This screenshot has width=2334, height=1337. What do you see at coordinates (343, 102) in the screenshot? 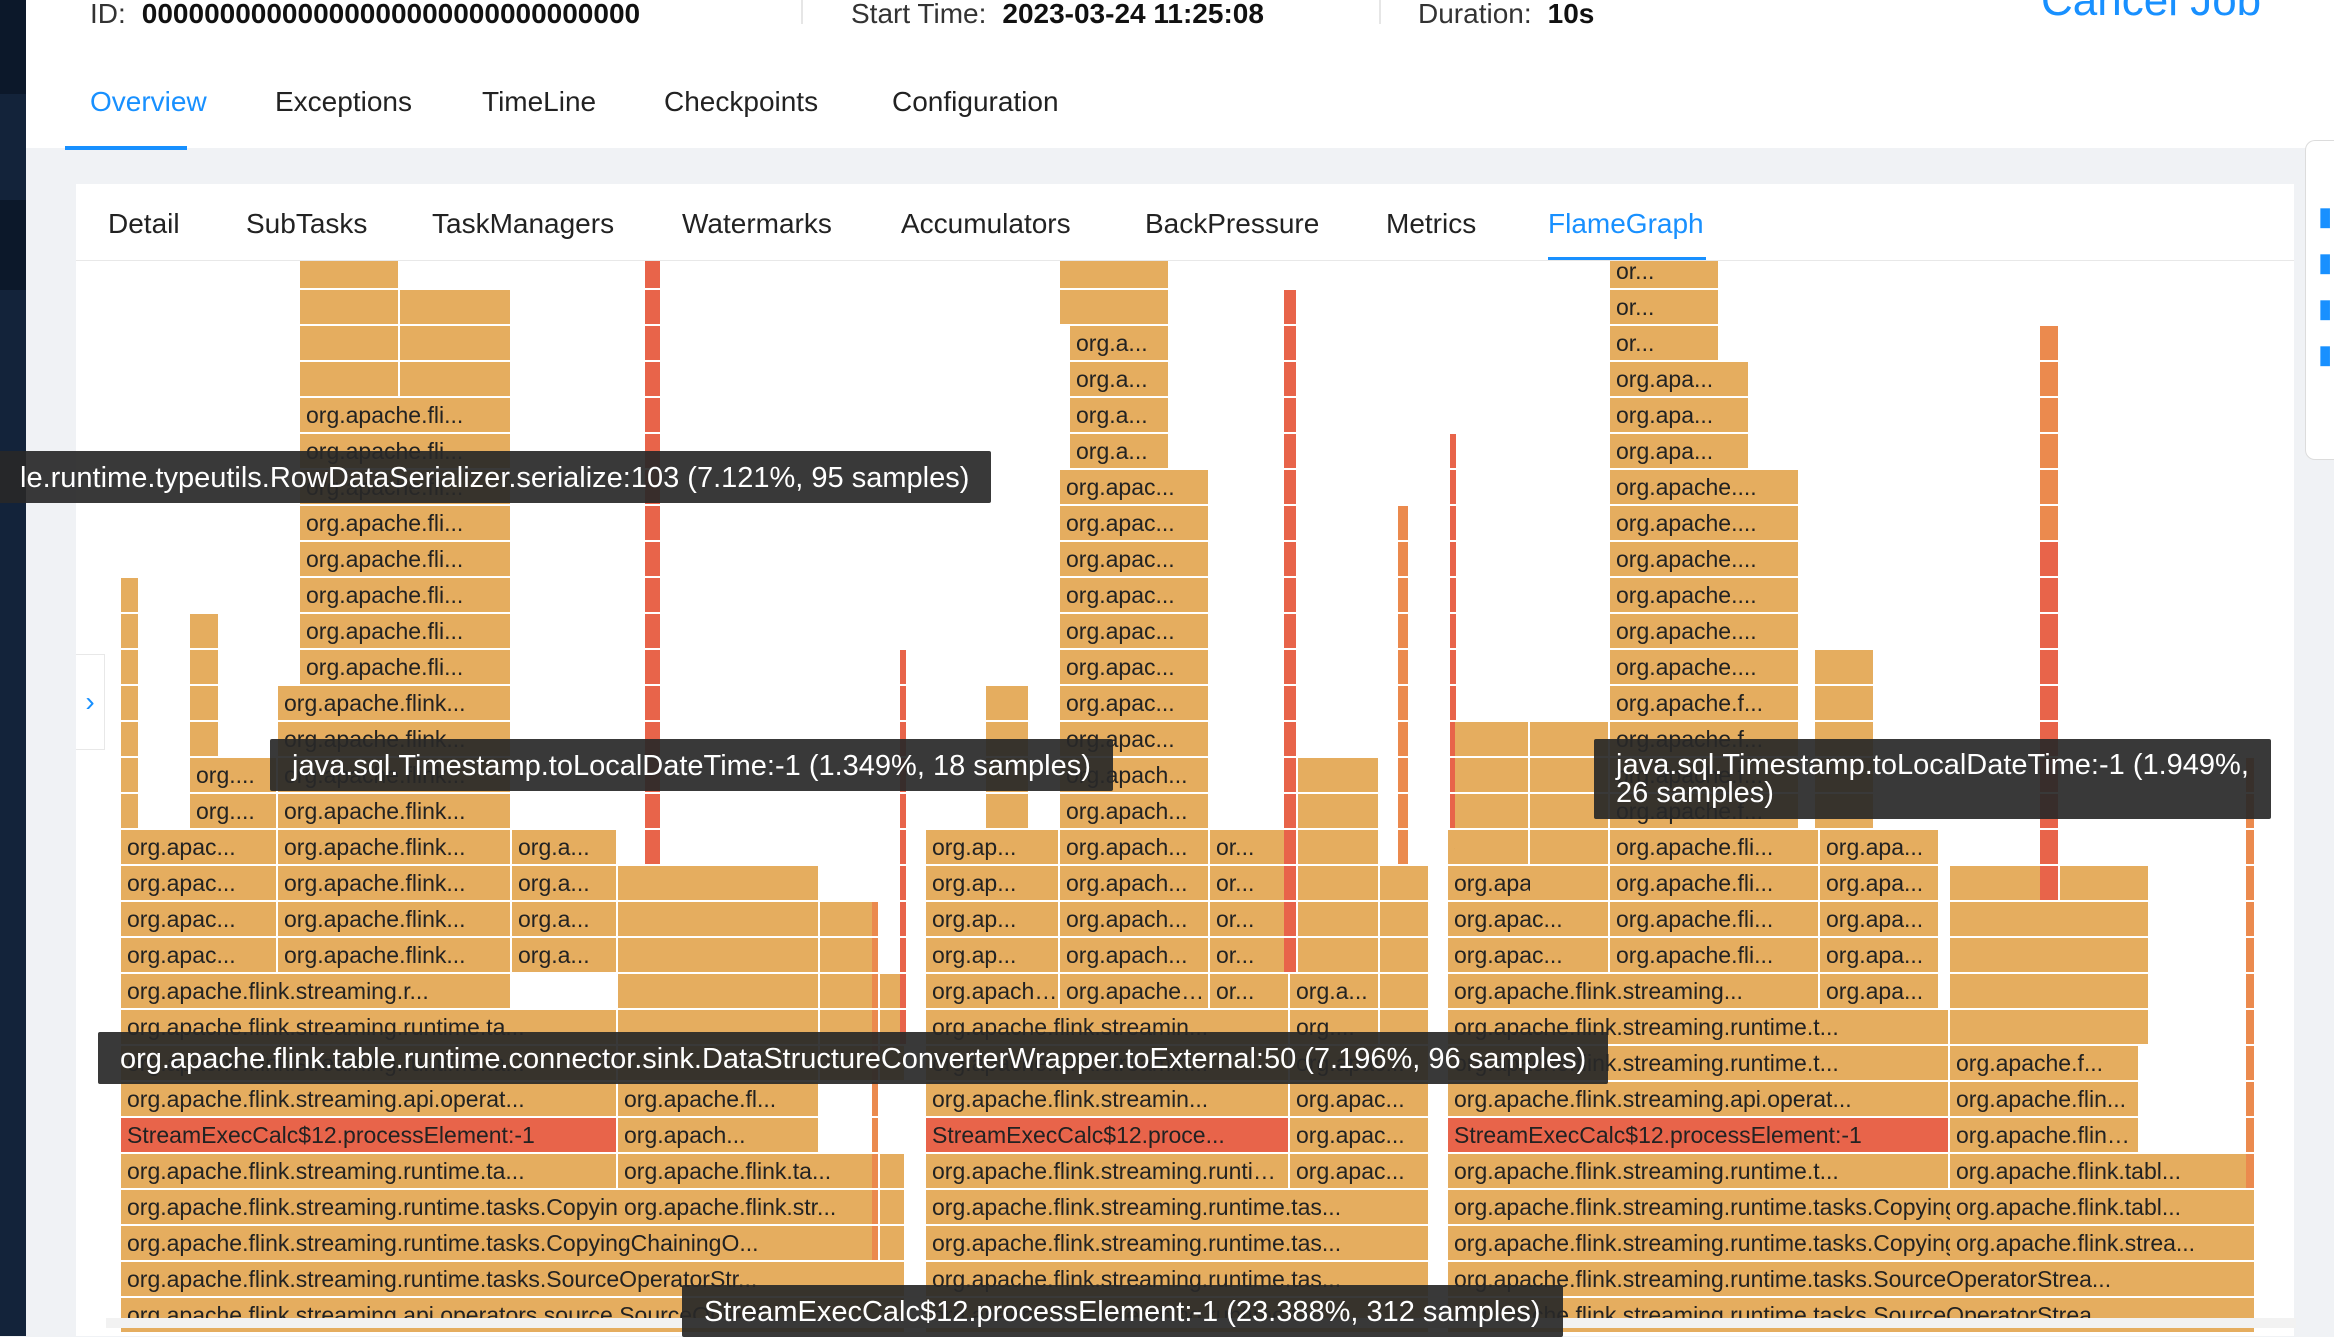
I see `tab-exceptions: Exceptions` at bounding box center [343, 102].